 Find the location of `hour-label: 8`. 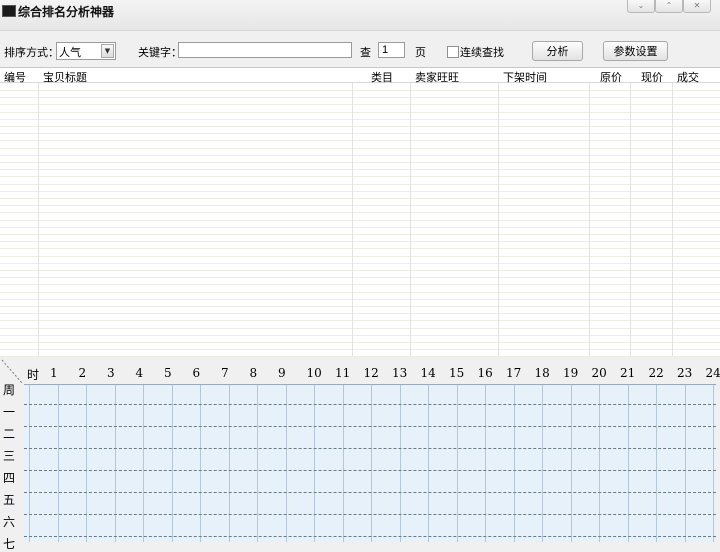

hour-label: 8 is located at coordinates (254, 373).